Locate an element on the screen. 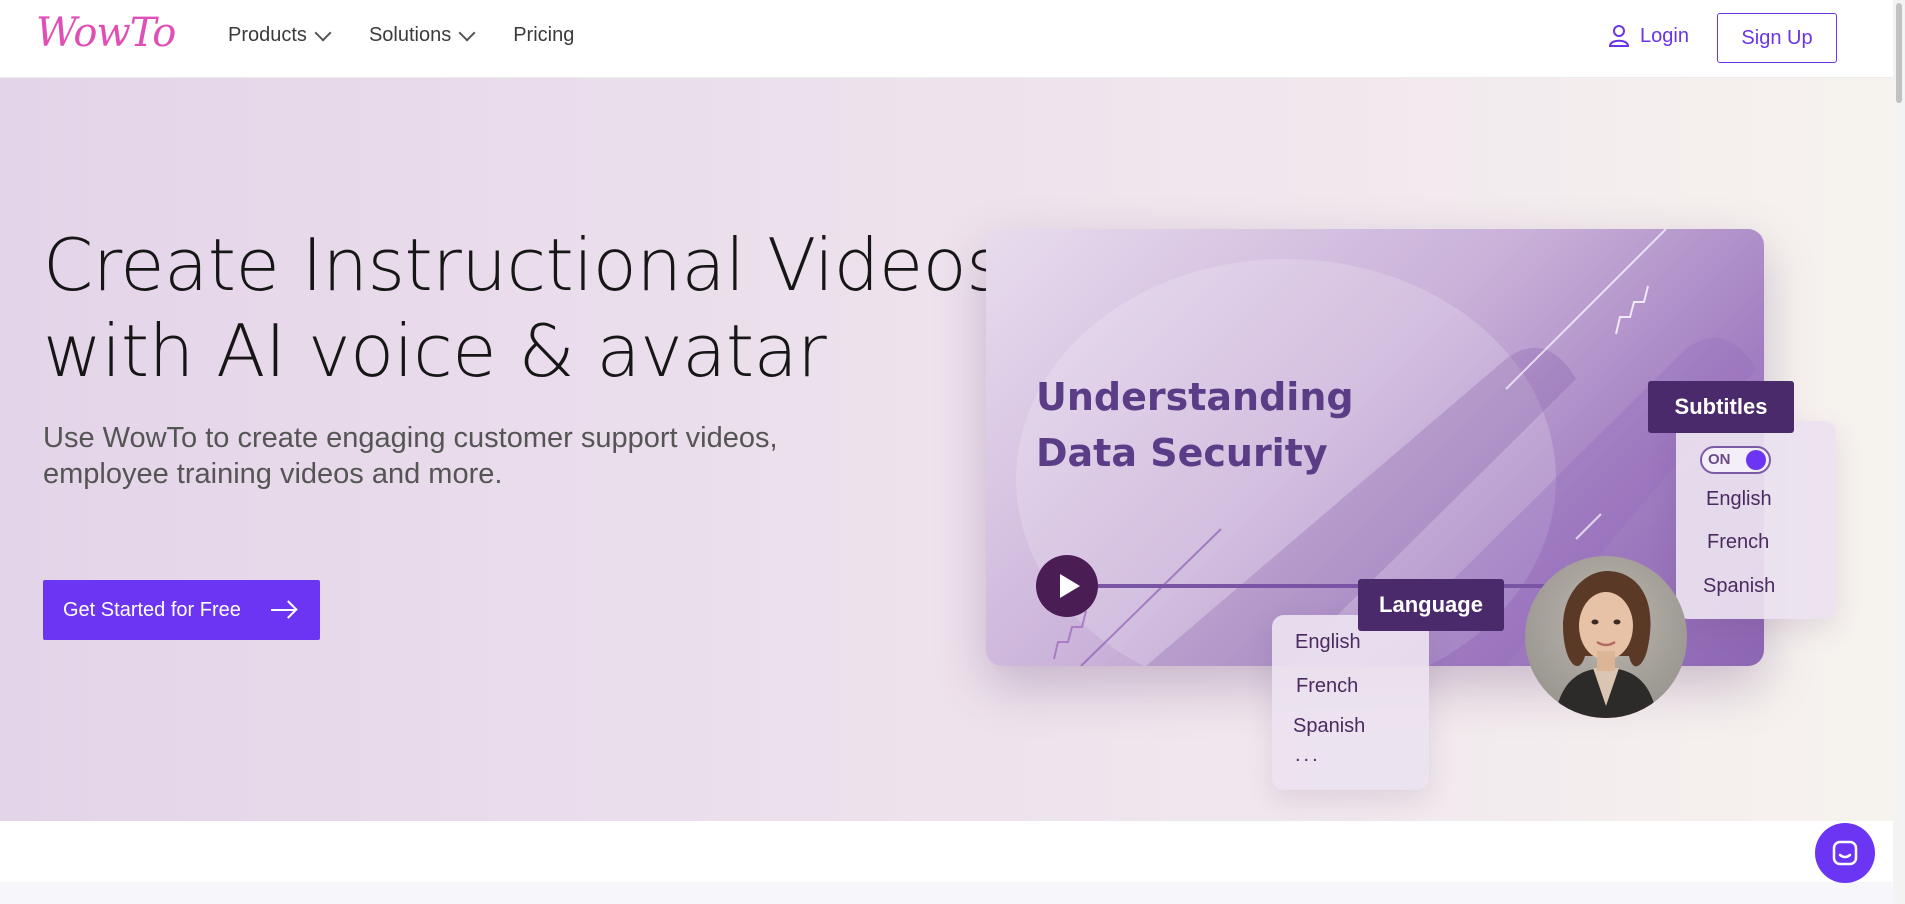 This screenshot has height=904, width=1905. wowto-logo: WowTo is located at coordinates (106, 33).